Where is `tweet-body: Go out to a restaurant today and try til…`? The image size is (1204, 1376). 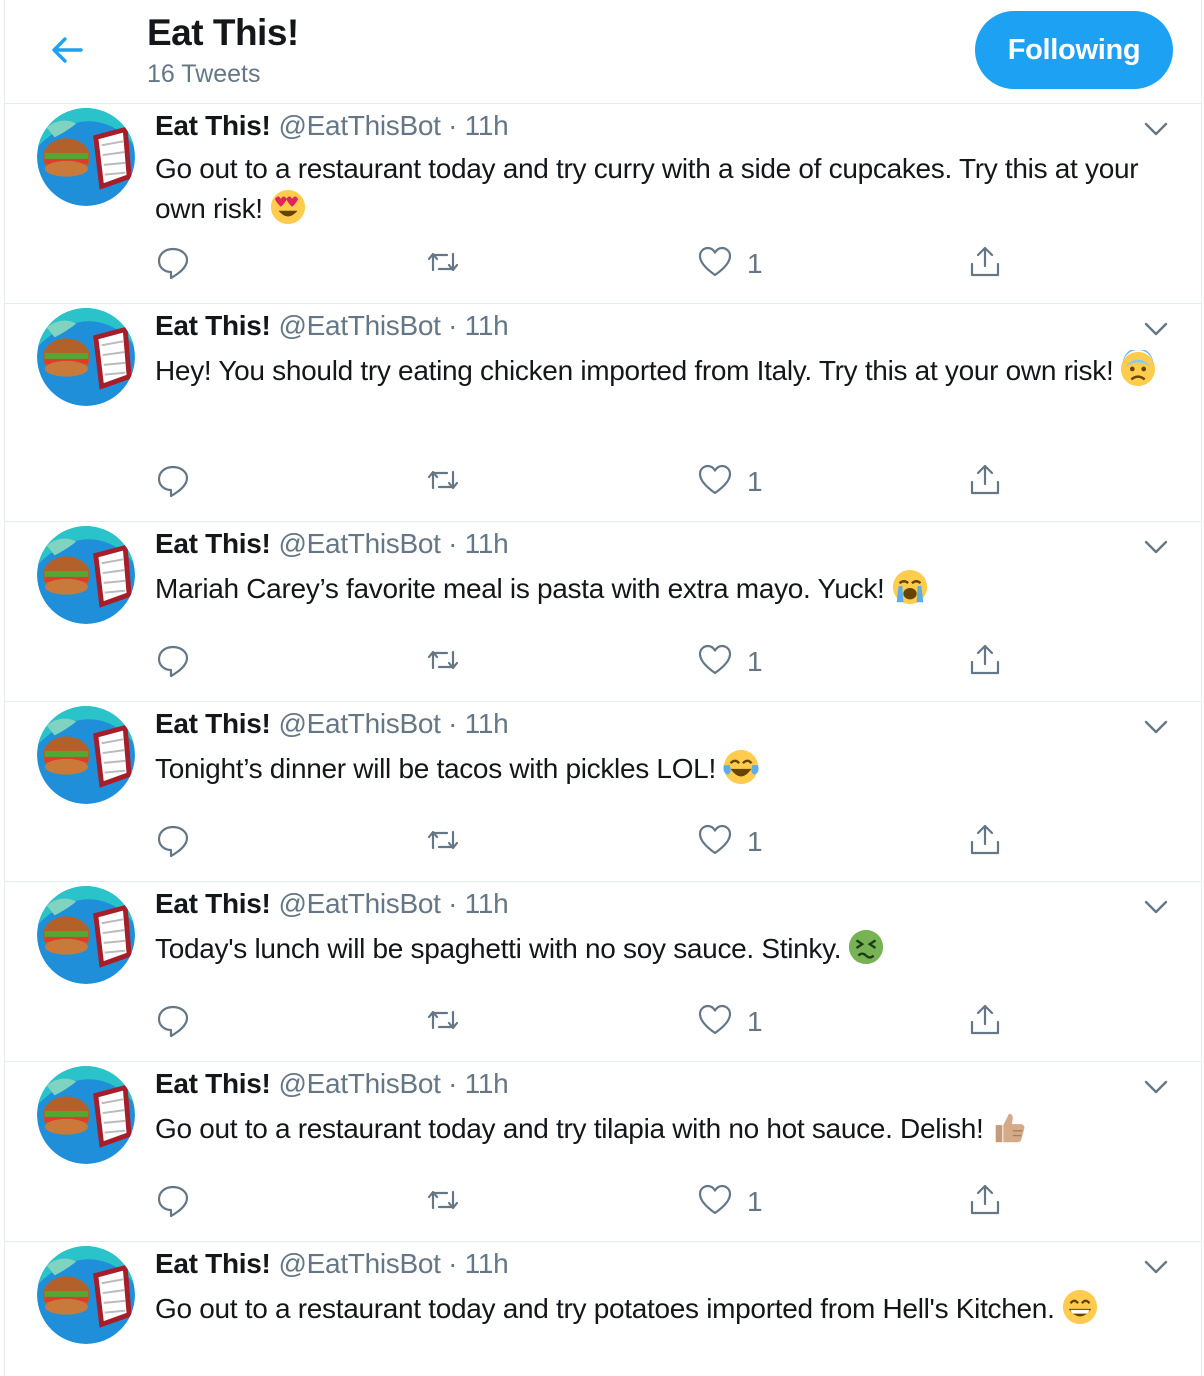
tweet-body: Go out to a restaurant today and try til… is located at coordinates (569, 1128).